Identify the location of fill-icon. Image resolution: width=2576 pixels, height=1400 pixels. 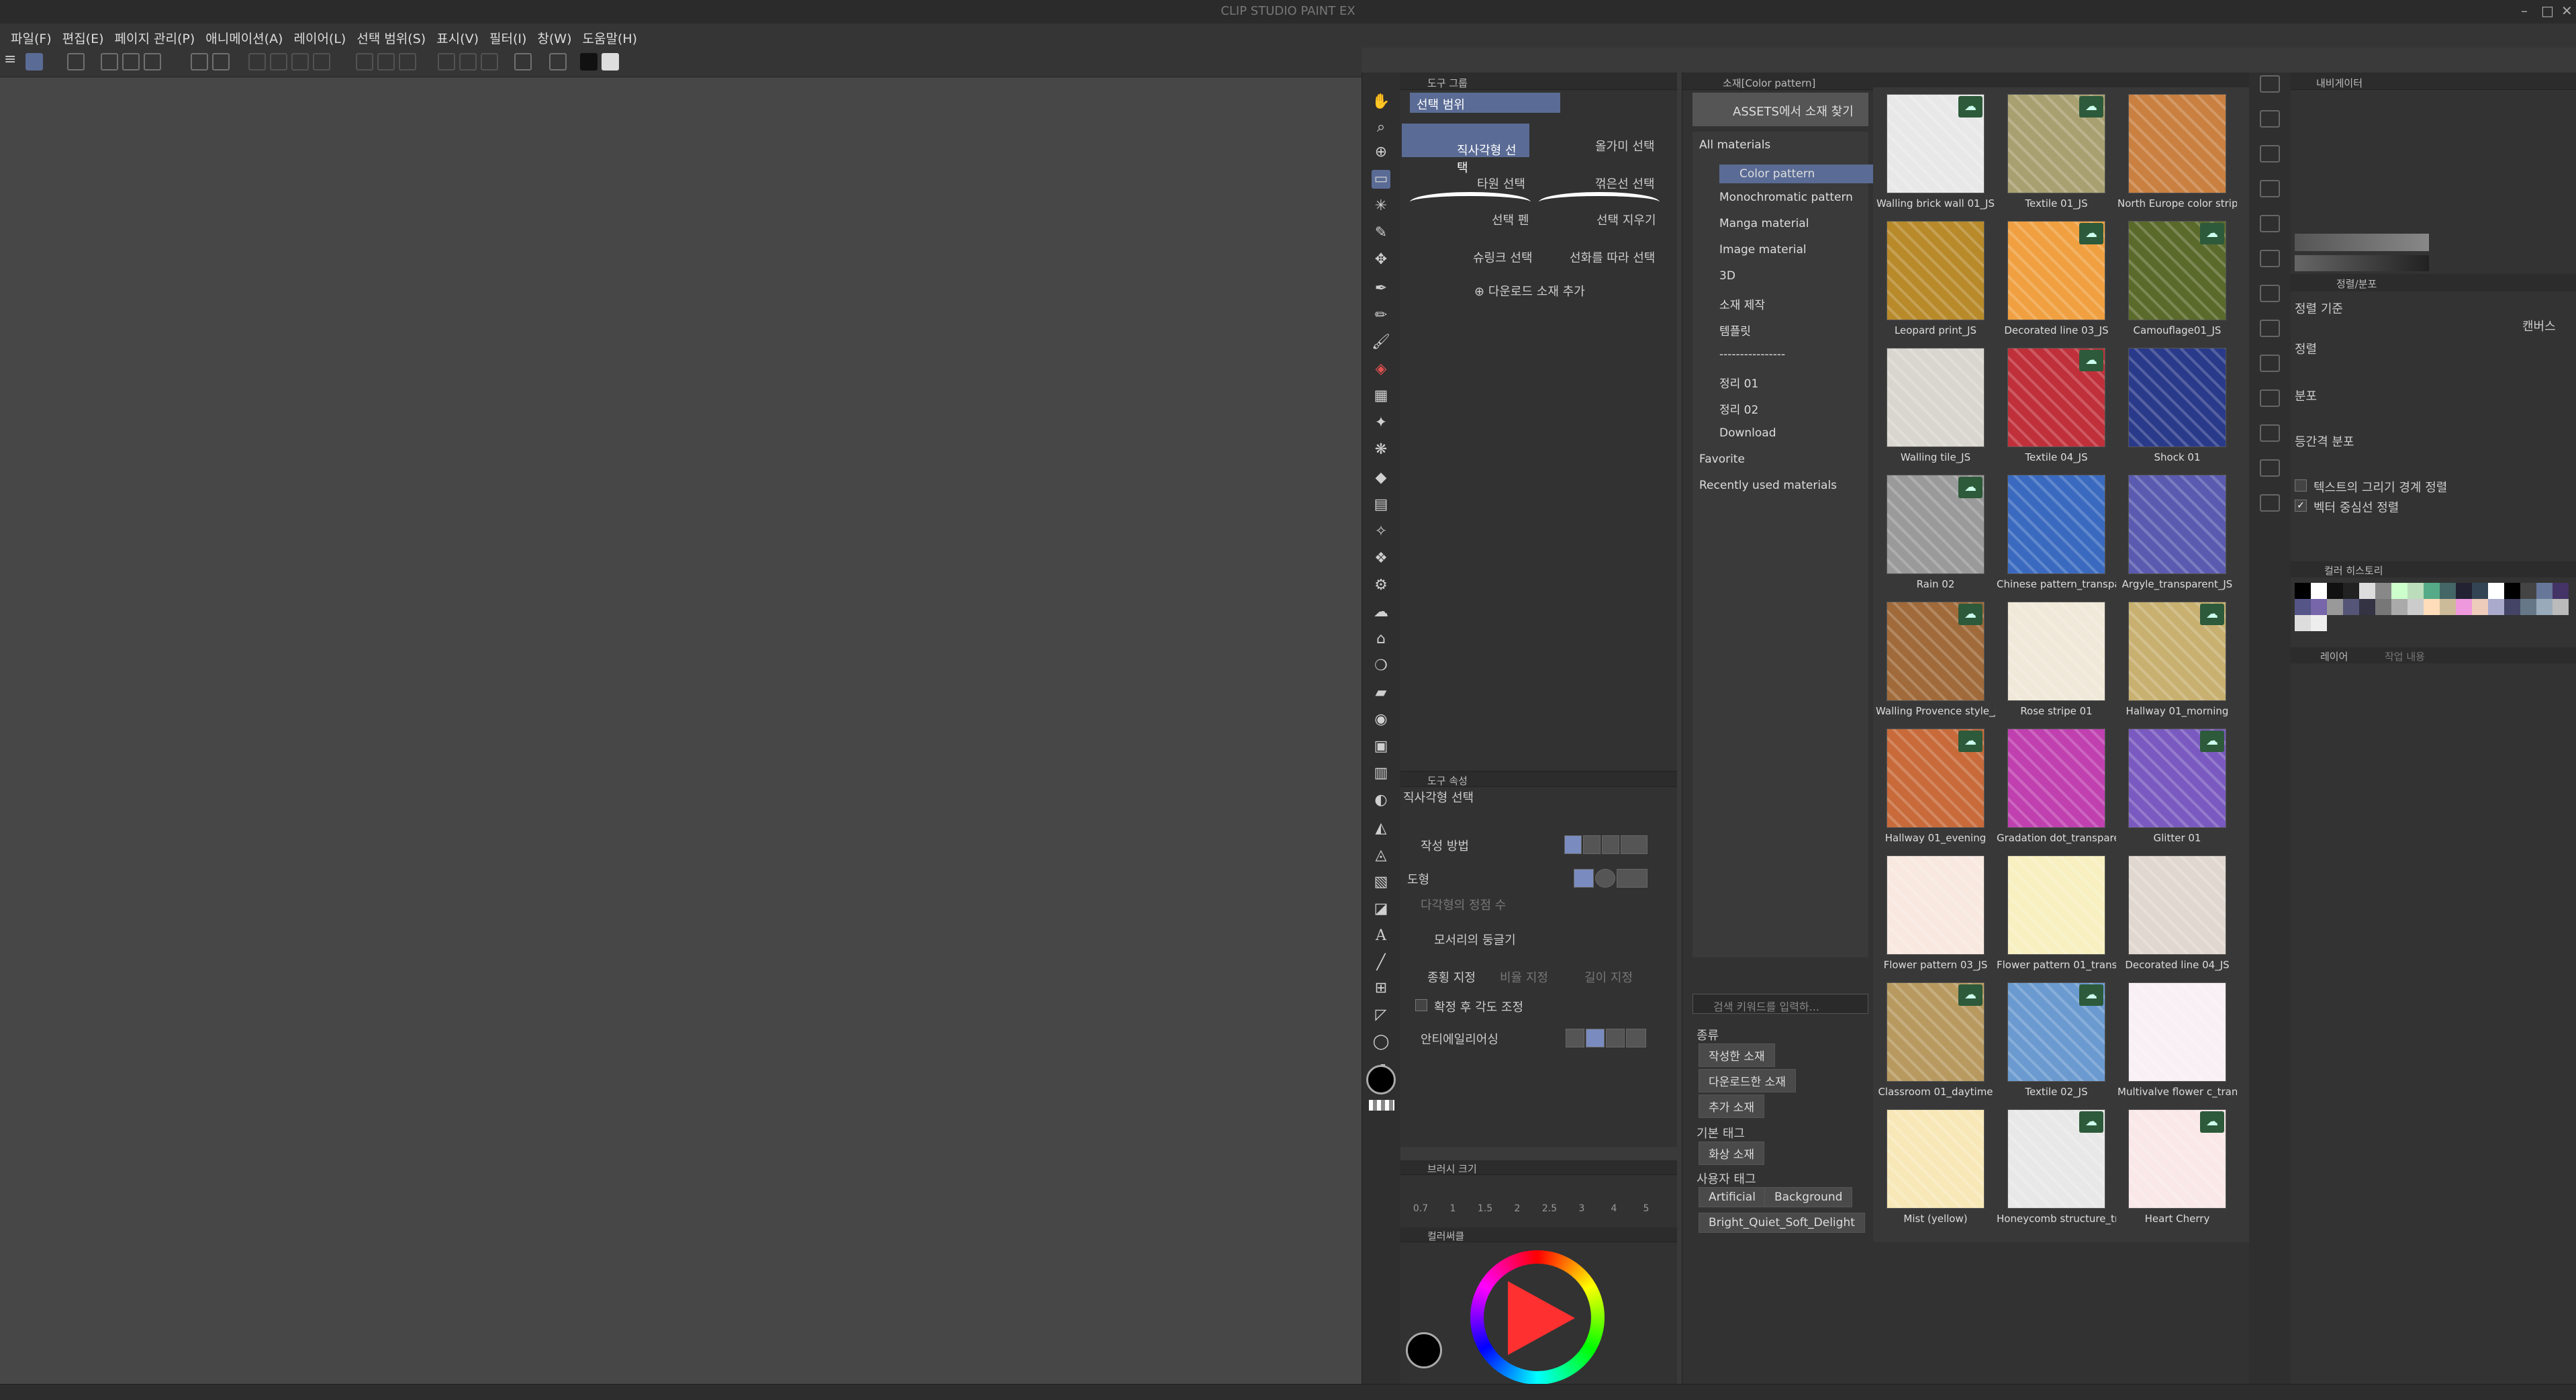
(300, 62).